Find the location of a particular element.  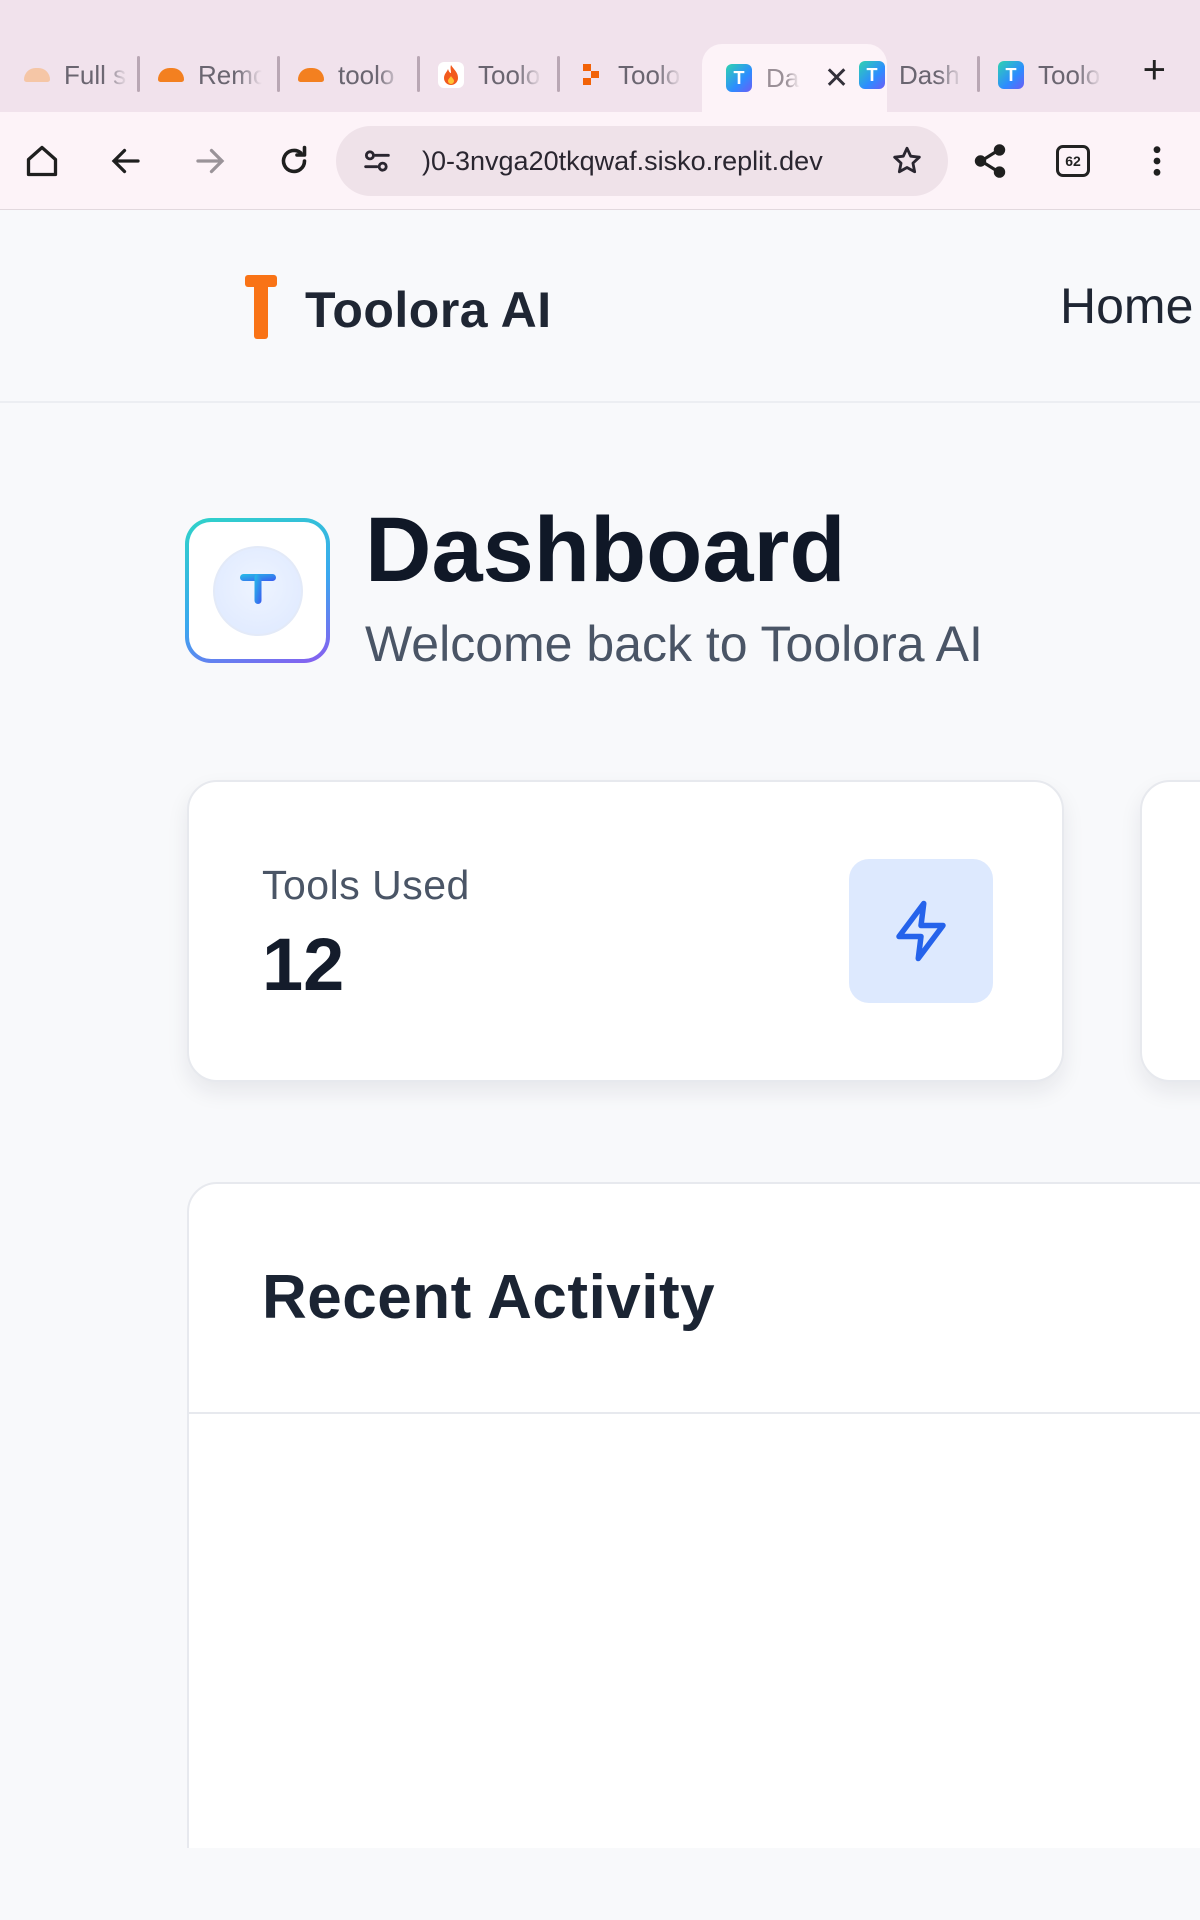

dashboard-logo-icon is located at coordinates (257, 590).